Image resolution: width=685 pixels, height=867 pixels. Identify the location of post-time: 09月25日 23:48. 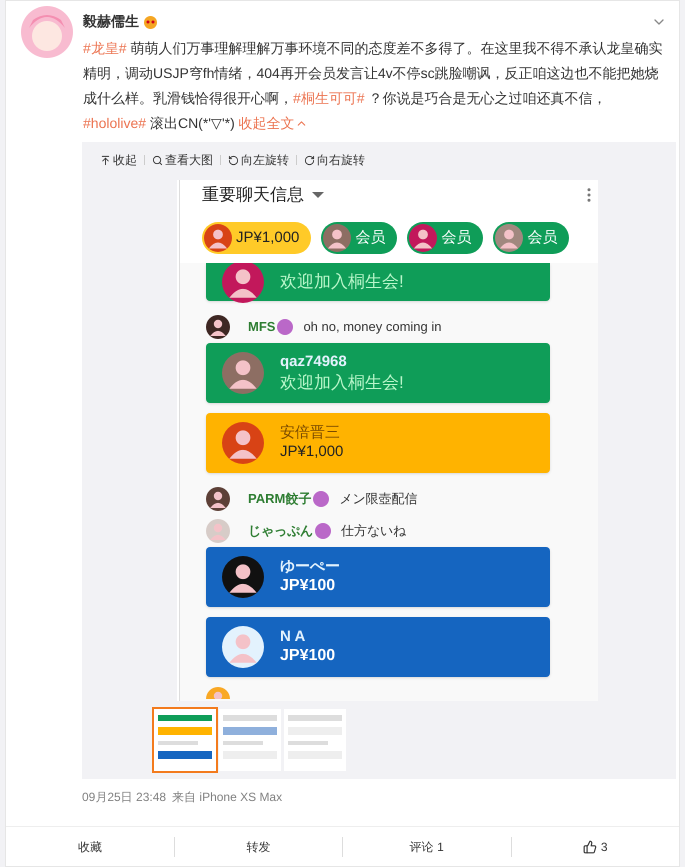
(124, 807).